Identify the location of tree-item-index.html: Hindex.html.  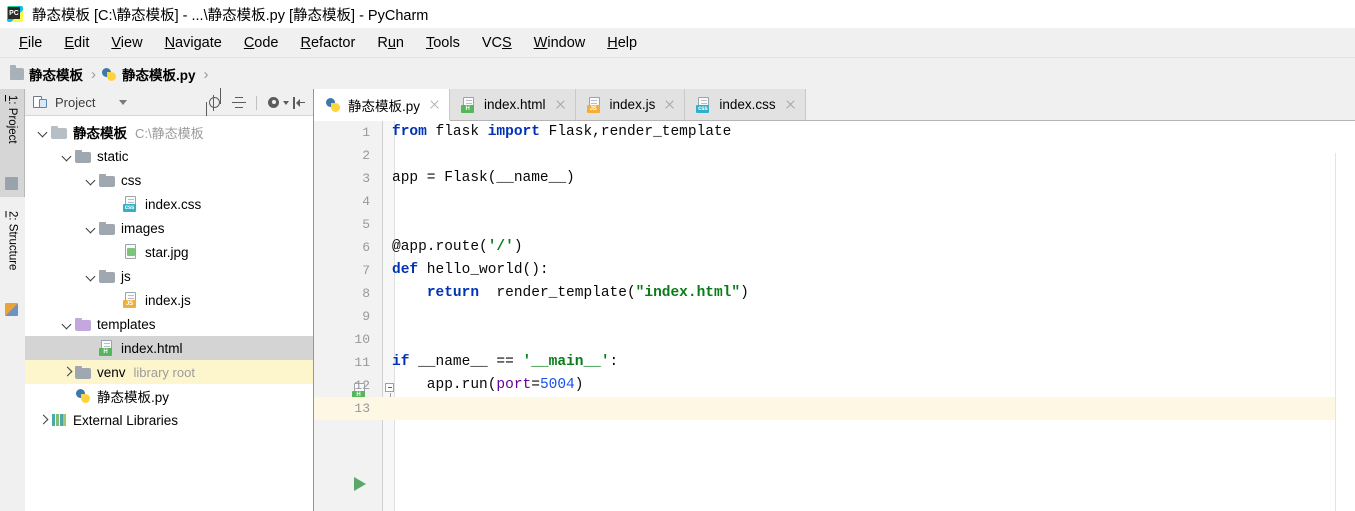
(169, 348).